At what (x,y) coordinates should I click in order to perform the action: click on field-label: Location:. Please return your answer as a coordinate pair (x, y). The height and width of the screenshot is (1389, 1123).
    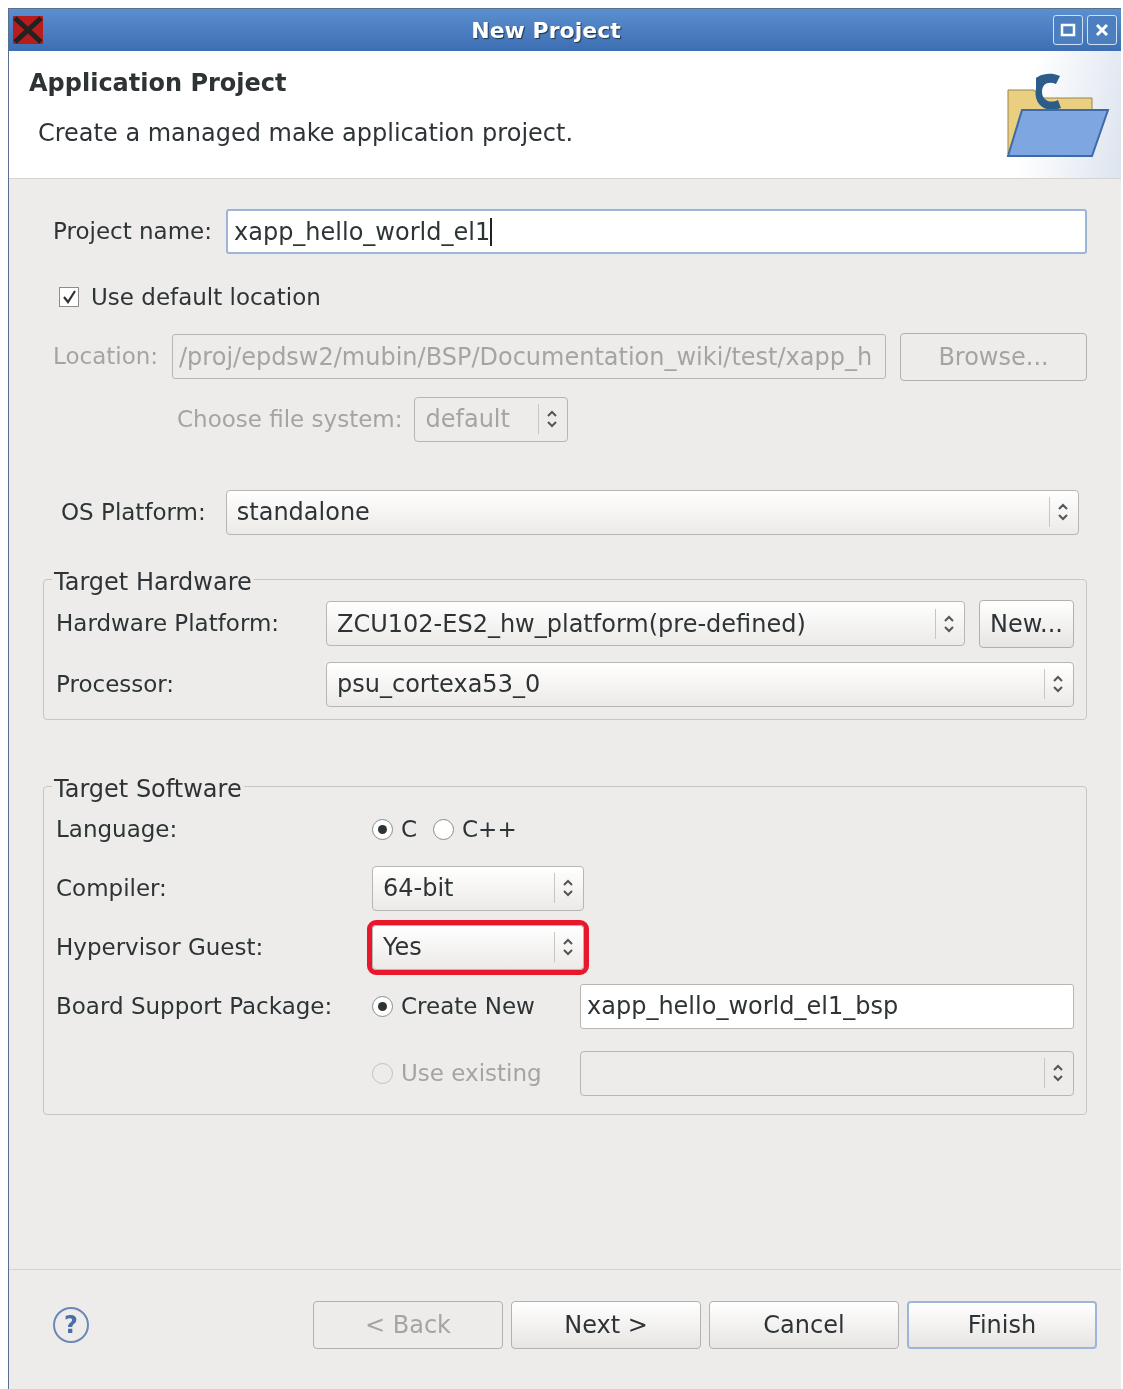
    Looking at the image, I should click on (106, 357).